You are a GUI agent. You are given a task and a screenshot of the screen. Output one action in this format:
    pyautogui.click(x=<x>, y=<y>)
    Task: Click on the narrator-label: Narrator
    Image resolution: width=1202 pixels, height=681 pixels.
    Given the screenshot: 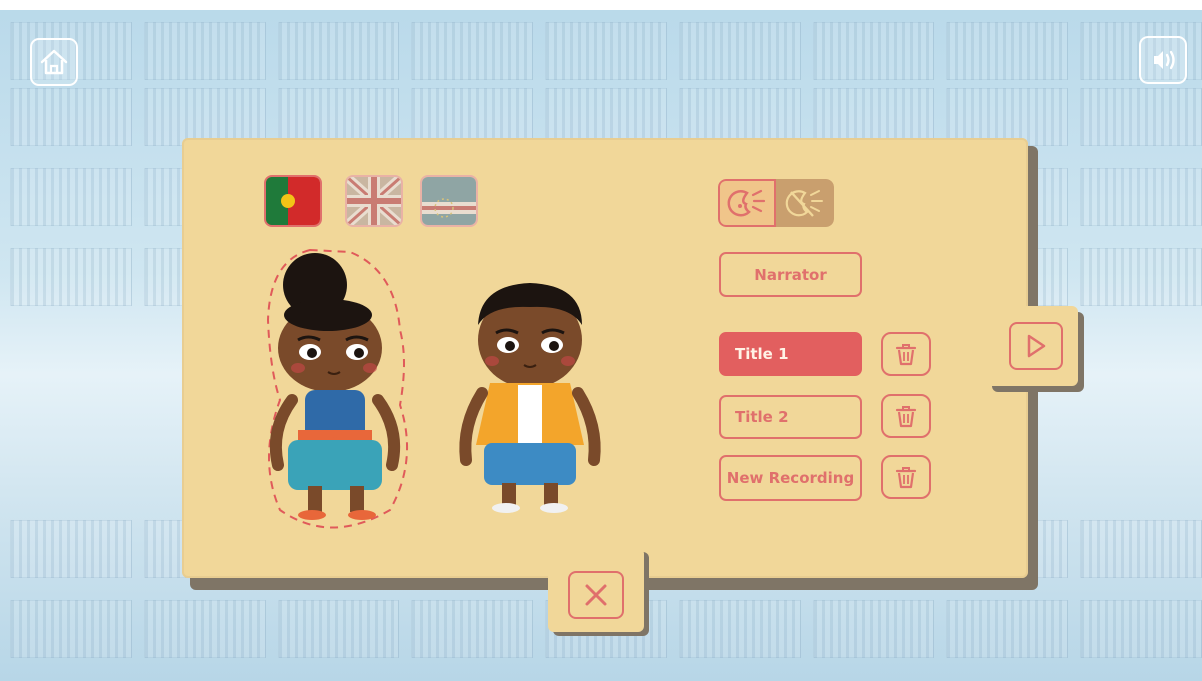 What is the action you would take?
    pyautogui.click(x=790, y=274)
    